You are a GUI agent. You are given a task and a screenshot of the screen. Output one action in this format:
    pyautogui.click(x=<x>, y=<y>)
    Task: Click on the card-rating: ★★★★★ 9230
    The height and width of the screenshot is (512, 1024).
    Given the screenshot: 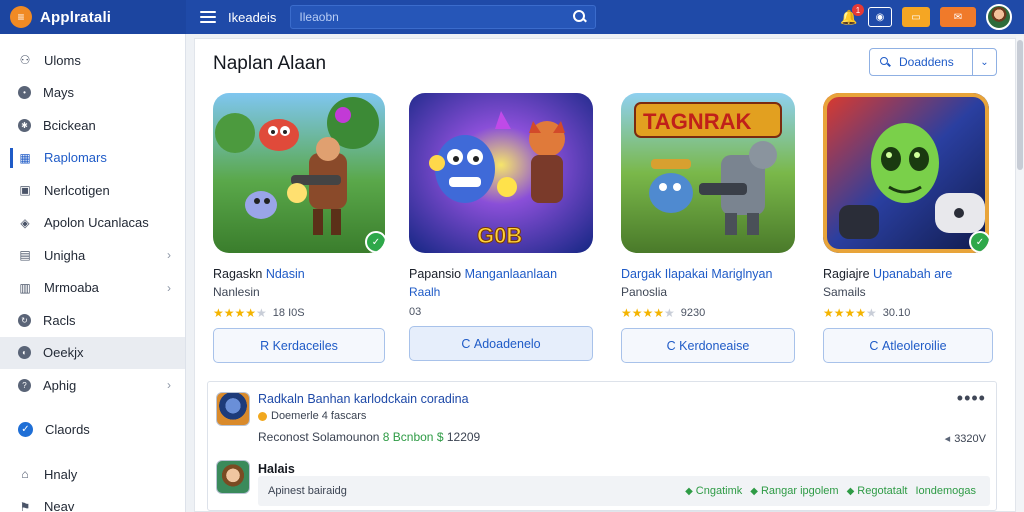 What is the action you would take?
    pyautogui.click(x=663, y=313)
    